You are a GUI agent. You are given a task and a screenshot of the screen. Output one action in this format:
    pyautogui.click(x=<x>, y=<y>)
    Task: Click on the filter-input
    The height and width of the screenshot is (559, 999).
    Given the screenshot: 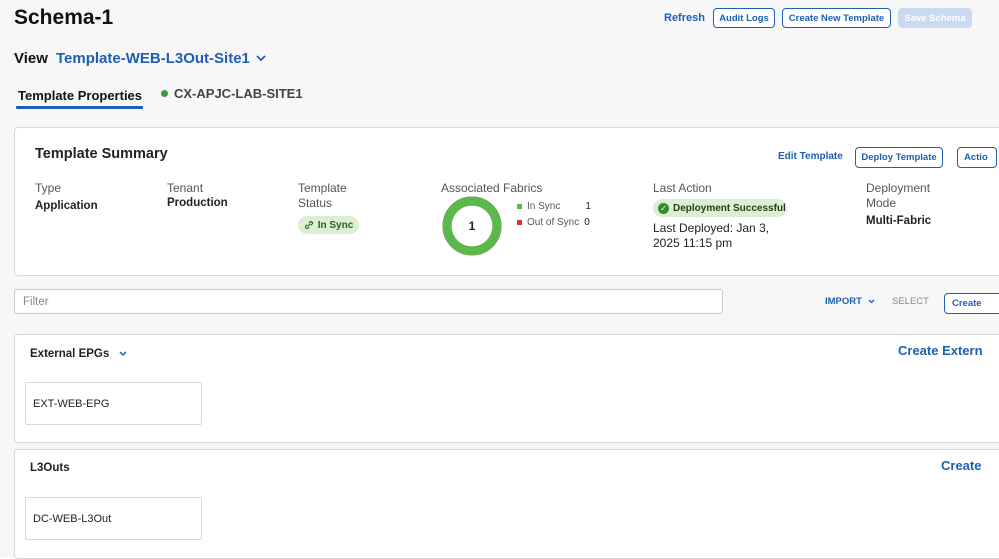 What is the action you would take?
    pyautogui.click(x=368, y=301)
    